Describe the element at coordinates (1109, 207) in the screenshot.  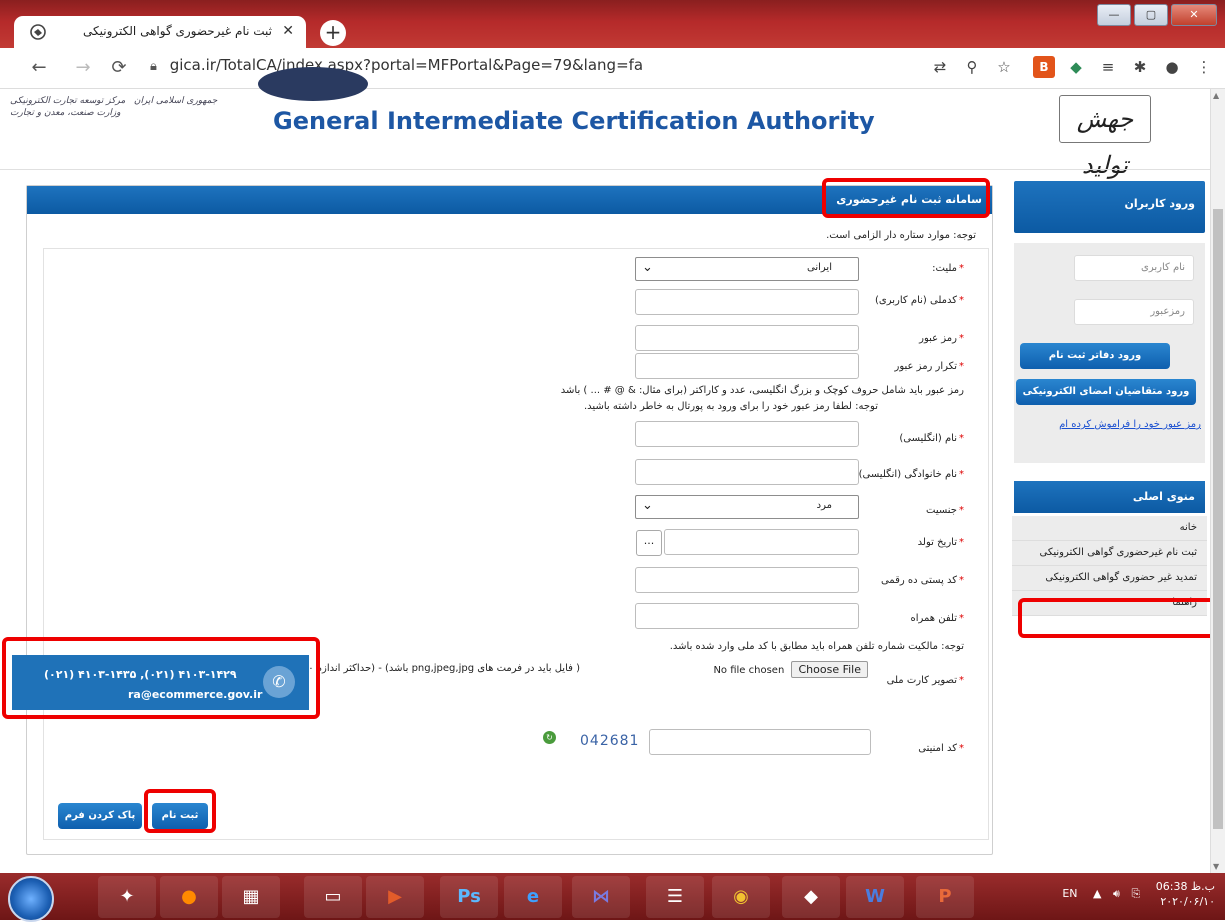
I see `login-header: ورود کاربران` at that location.